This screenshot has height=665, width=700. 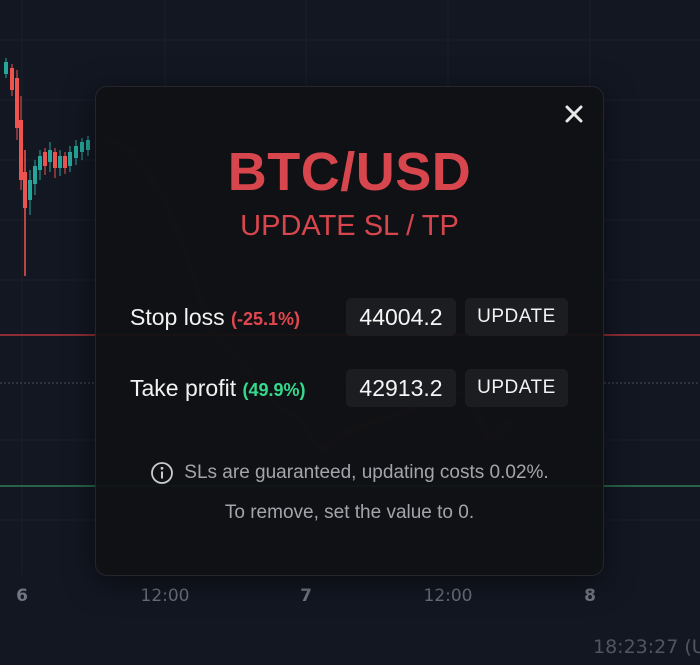 I want to click on close-icon, so click(x=574, y=114).